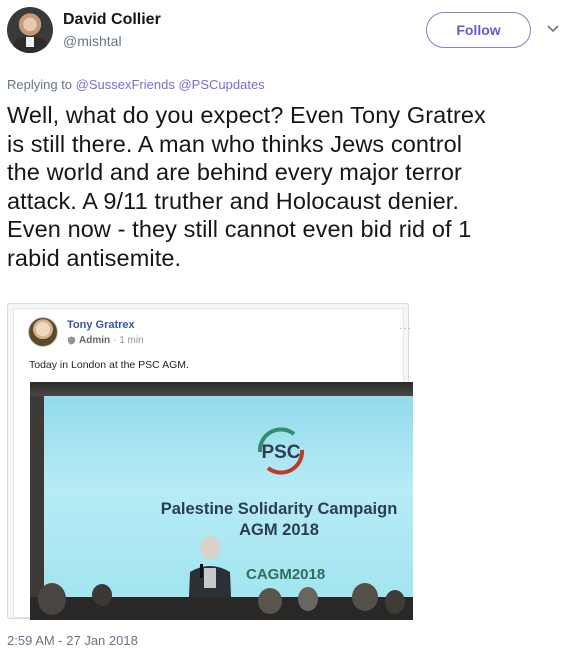 The width and height of the screenshot is (564, 648). I want to click on poster-role: Admin, so click(95, 340).